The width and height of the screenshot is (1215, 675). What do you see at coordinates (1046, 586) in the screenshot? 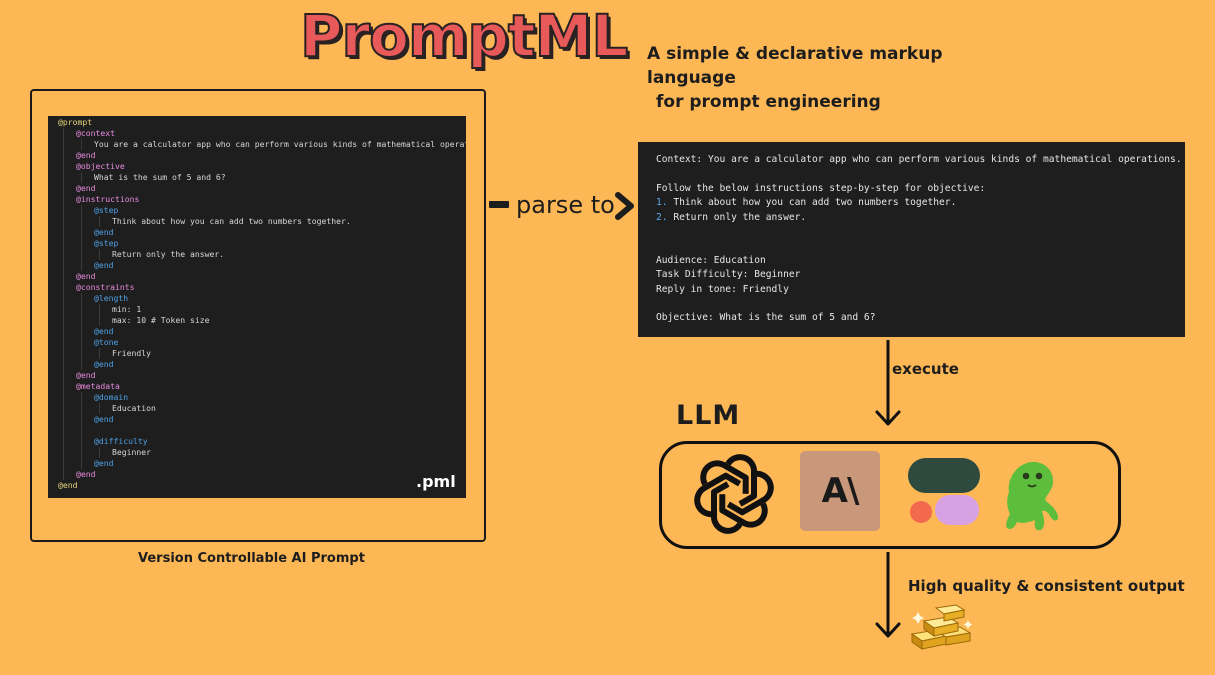
I see `output-arrow-label: High quality & consistent output` at bounding box center [1046, 586].